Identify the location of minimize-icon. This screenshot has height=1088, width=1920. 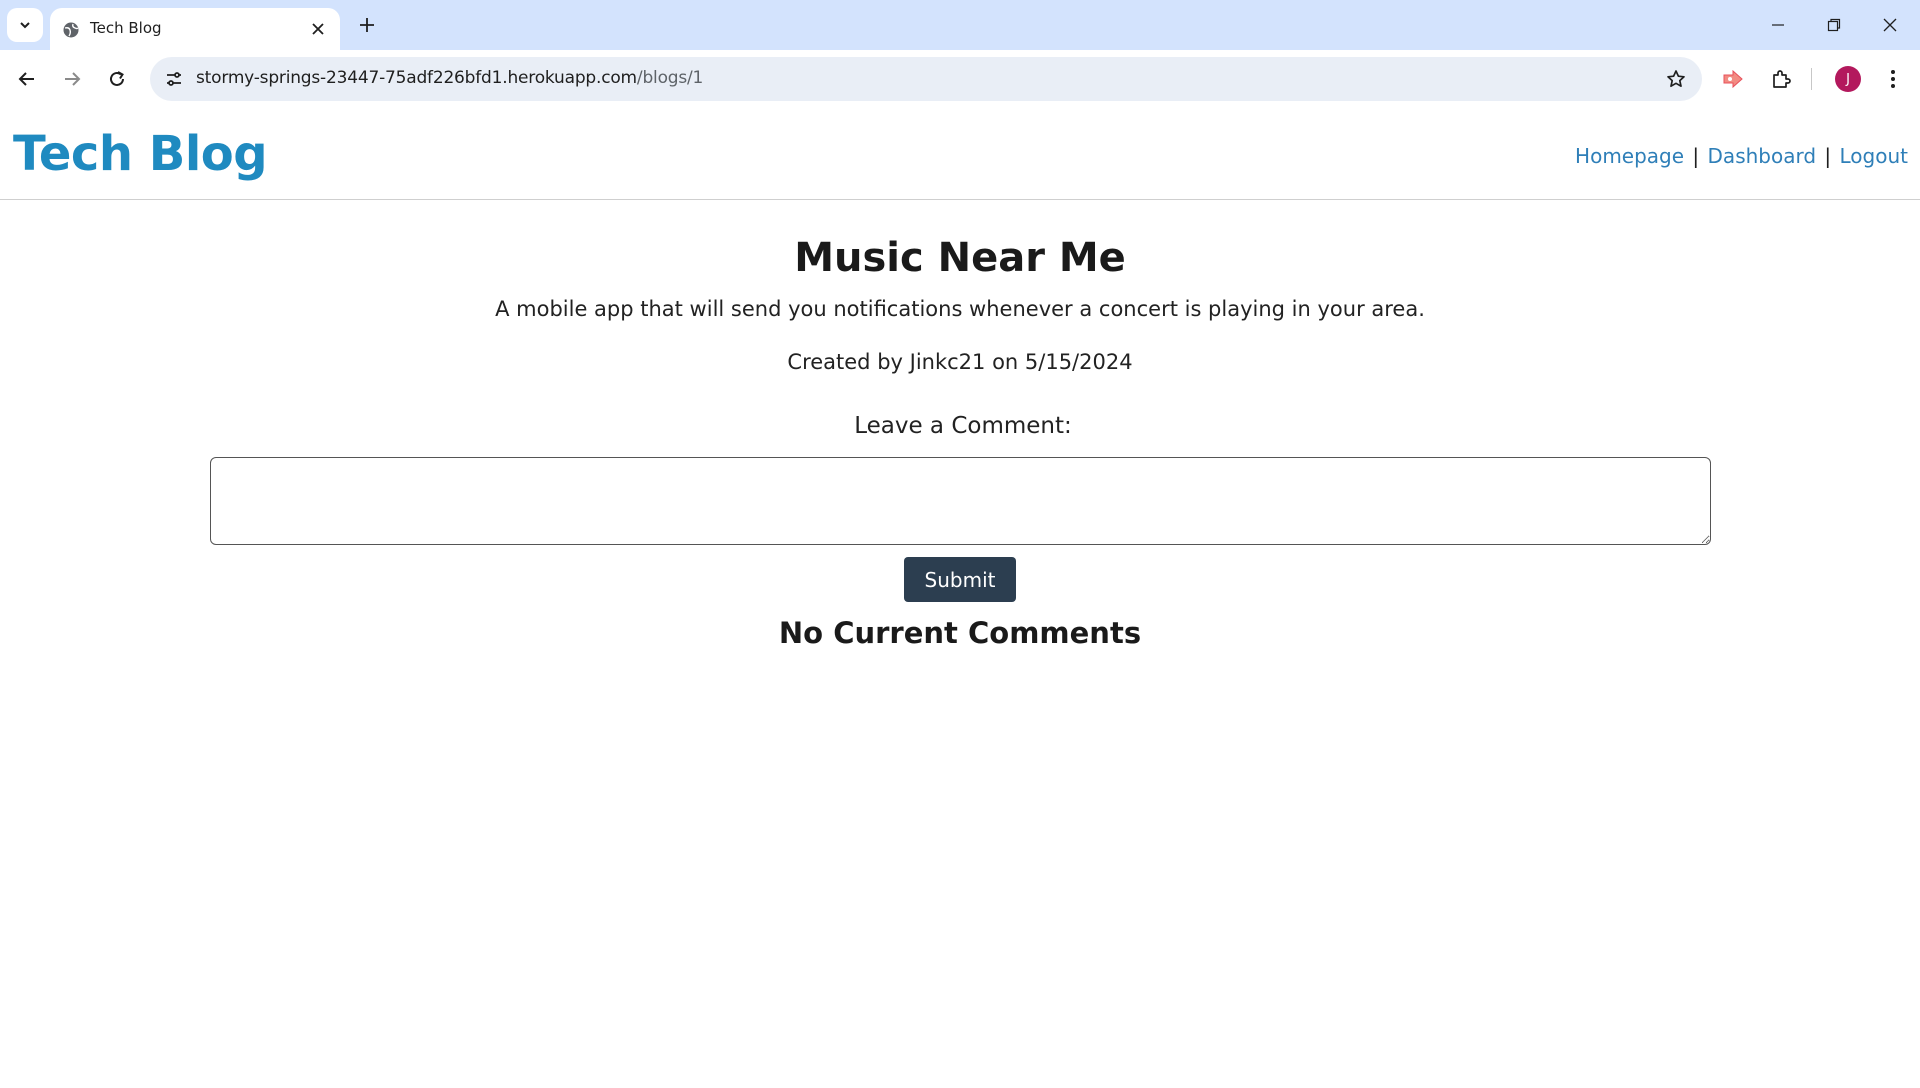
(1778, 25).